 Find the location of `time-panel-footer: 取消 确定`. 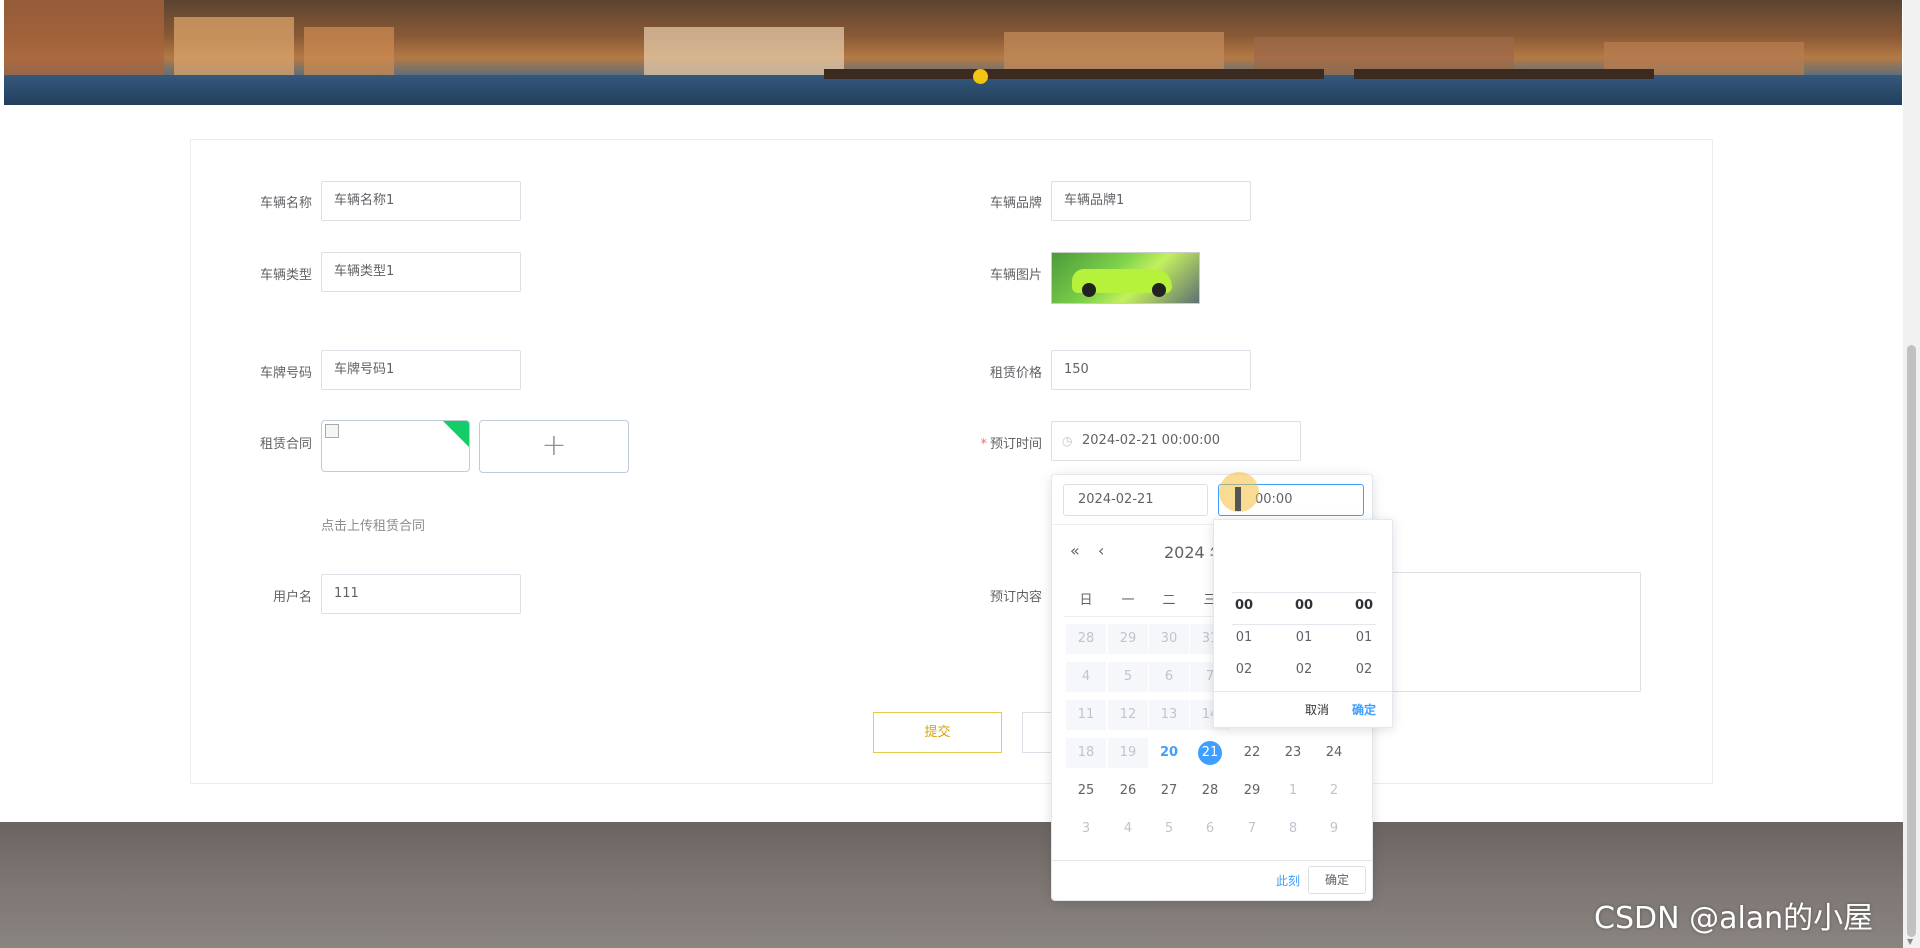

time-panel-footer: 取消 确定 is located at coordinates (1303, 709).